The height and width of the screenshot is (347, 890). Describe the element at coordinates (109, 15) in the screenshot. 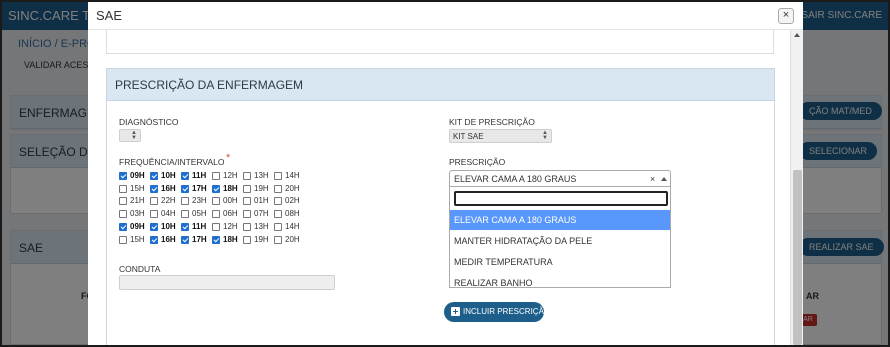

I see `modal-title: SAE` at that location.